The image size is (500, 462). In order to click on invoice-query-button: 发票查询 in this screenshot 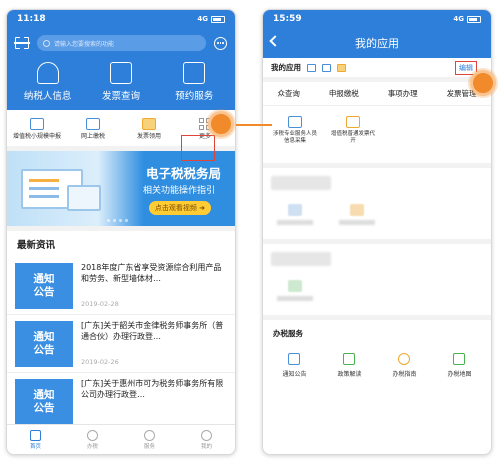, I will do `click(121, 82)`.